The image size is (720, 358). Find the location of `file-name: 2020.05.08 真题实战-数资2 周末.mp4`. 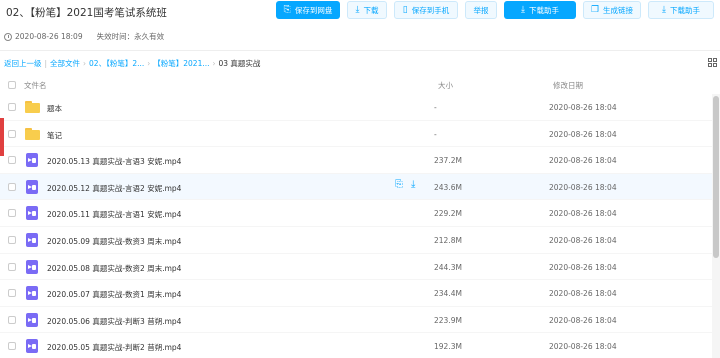

file-name: 2020.05.08 真题实战-数资2 周末.mp4 is located at coordinates (114, 268).